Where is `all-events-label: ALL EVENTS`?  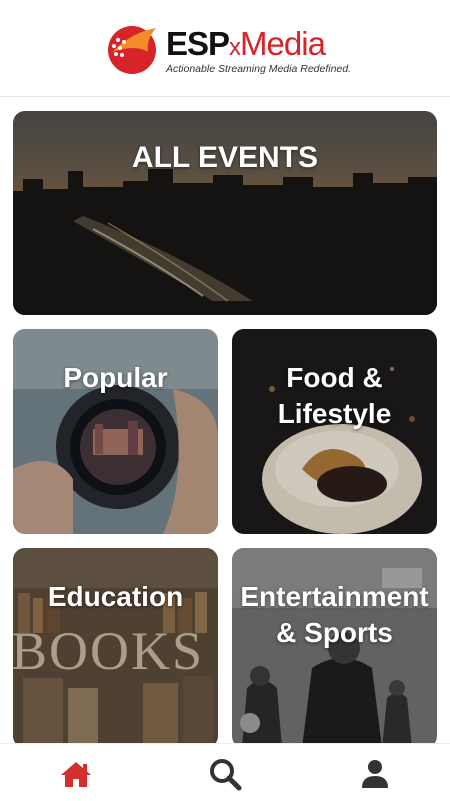
all-events-label: ALL EVENTS is located at coordinates (225, 157).